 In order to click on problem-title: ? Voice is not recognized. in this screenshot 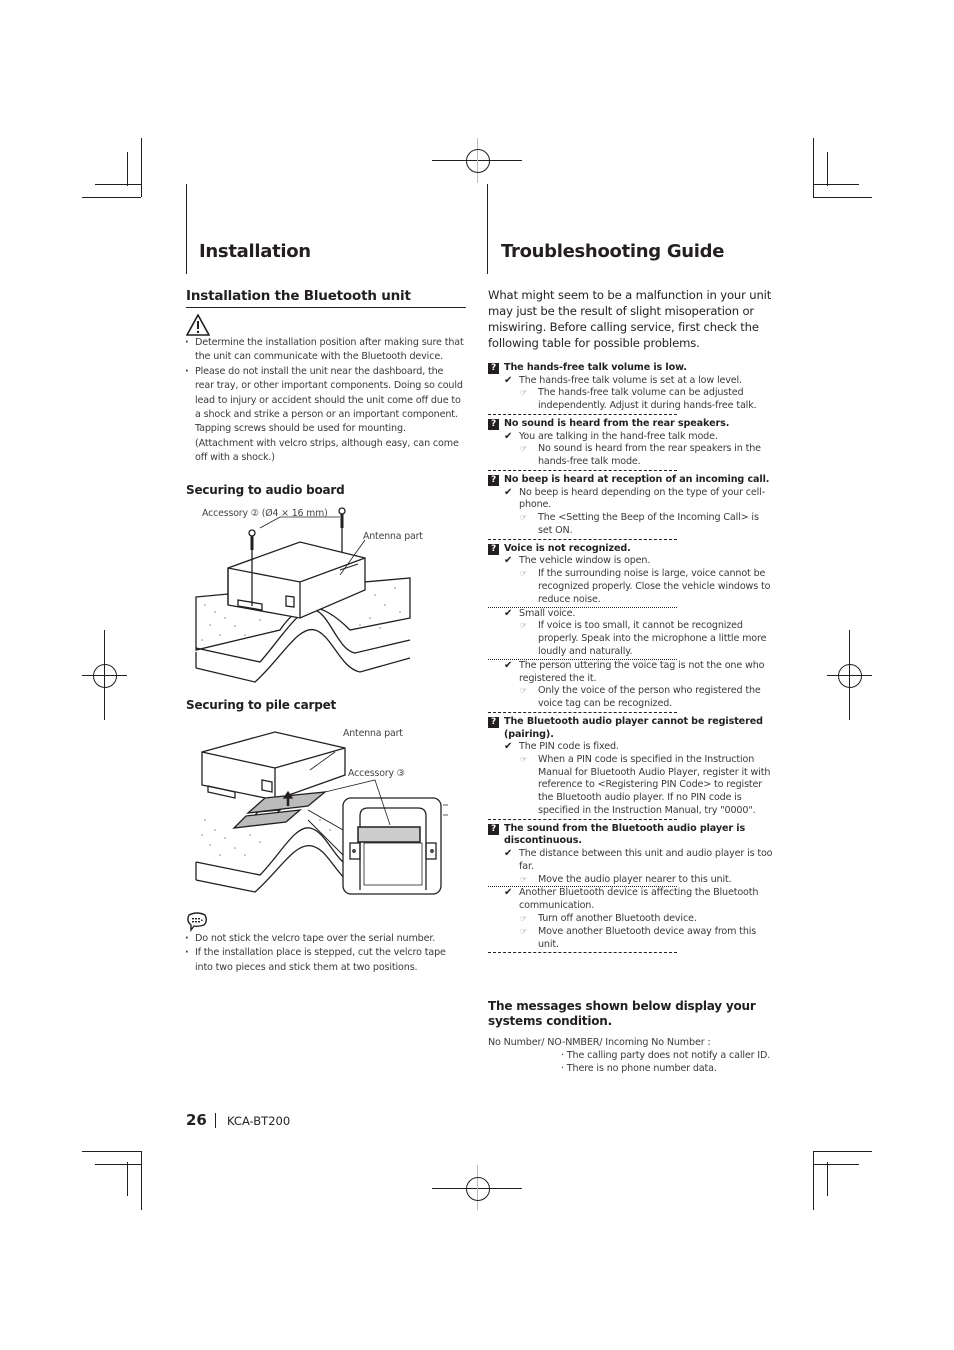, I will do `click(630, 549)`.